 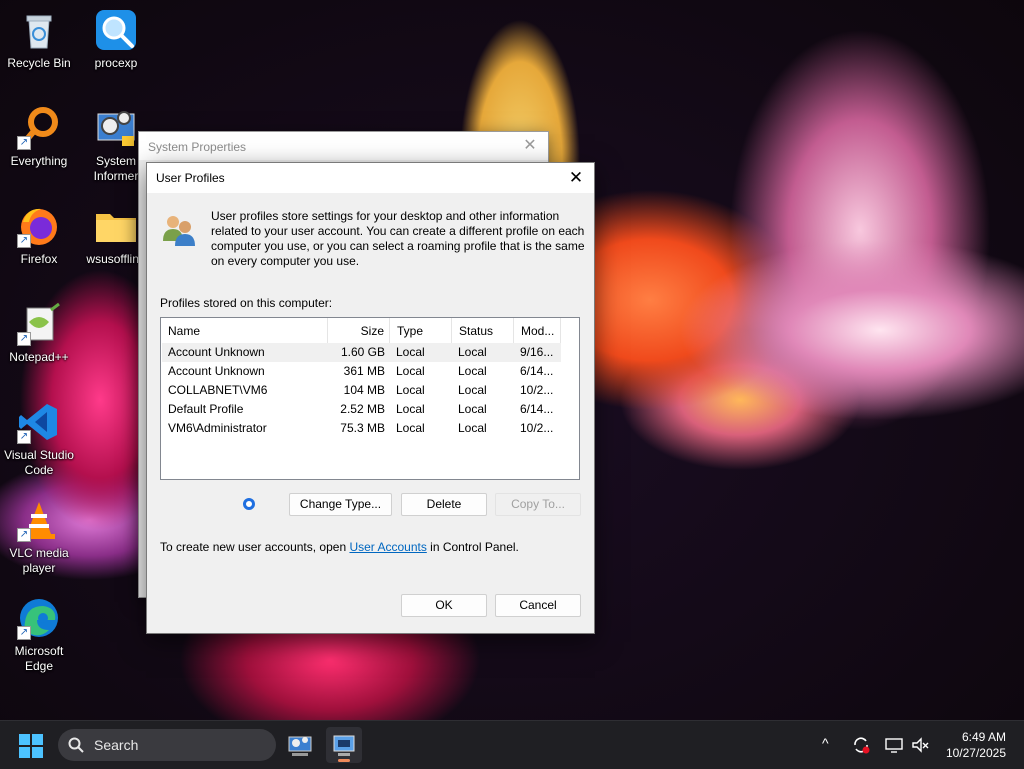 What do you see at coordinates (472, 547) in the screenshot?
I see `footer-text-after: in Control Panel.` at bounding box center [472, 547].